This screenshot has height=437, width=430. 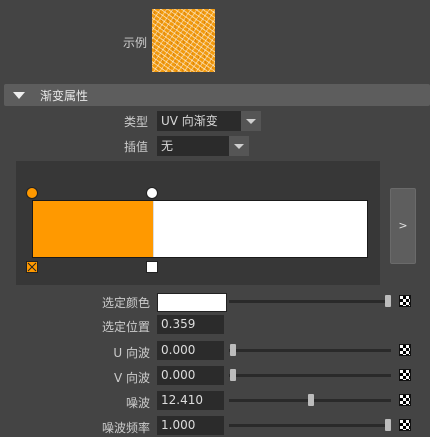 I want to click on u-wave-slider-handle, so click(x=233, y=350).